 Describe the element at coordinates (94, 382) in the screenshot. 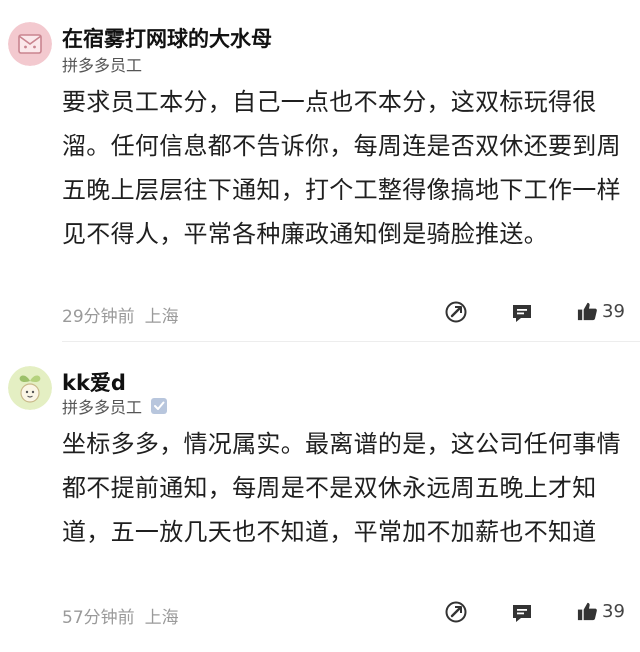

I see `username: kk爱d` at that location.